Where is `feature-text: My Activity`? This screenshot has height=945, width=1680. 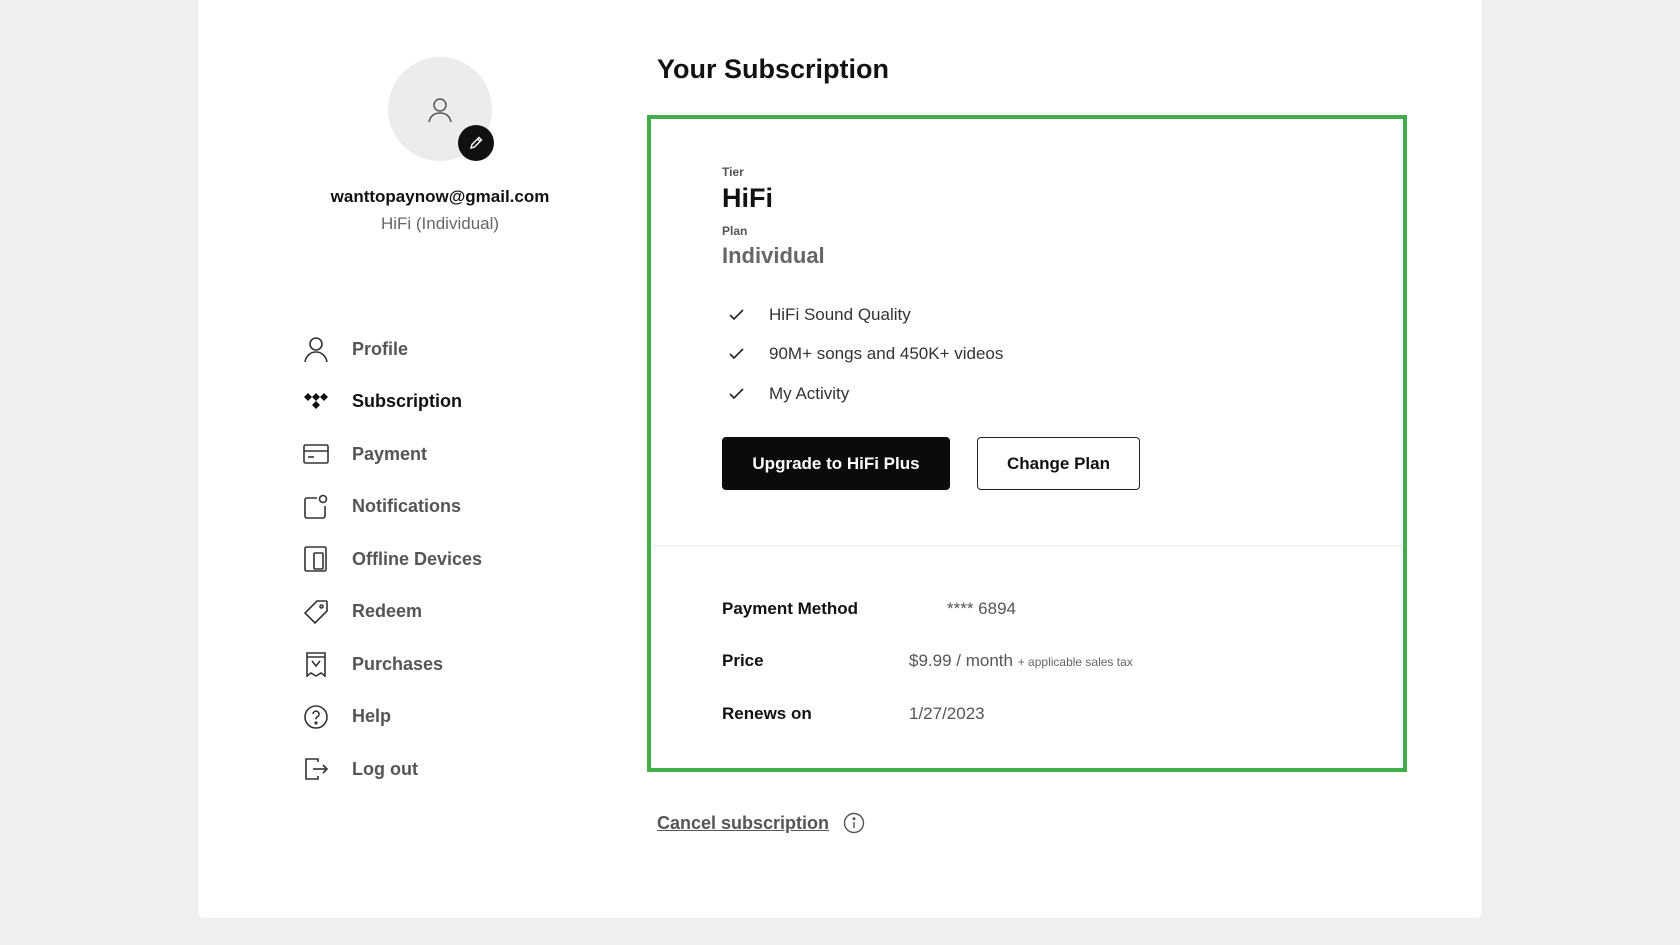
feature-text: My Activity is located at coordinates (809, 393).